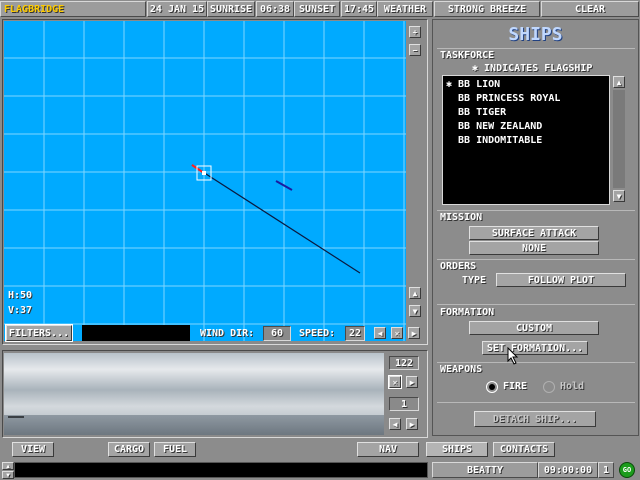 The image size is (640, 480). I want to click on scroll-right-button: ▶, so click(414, 333).